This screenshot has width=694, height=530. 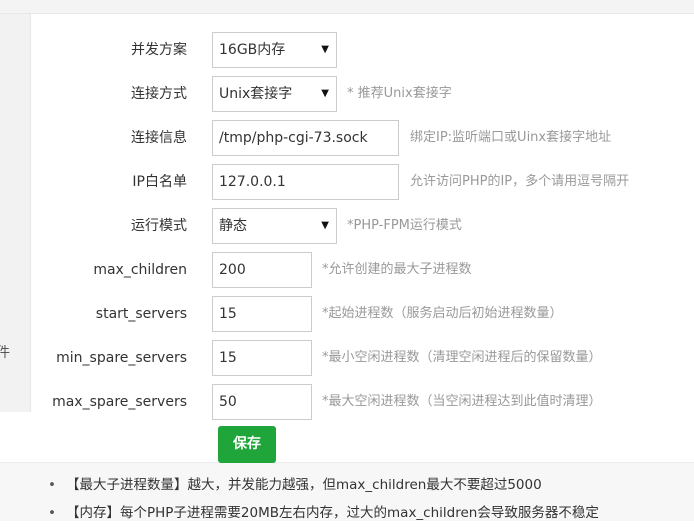 What do you see at coordinates (511, 137) in the screenshot?
I see `connection-info-hint: 绑定IP:监听端口或Uinx套接字地址` at bounding box center [511, 137].